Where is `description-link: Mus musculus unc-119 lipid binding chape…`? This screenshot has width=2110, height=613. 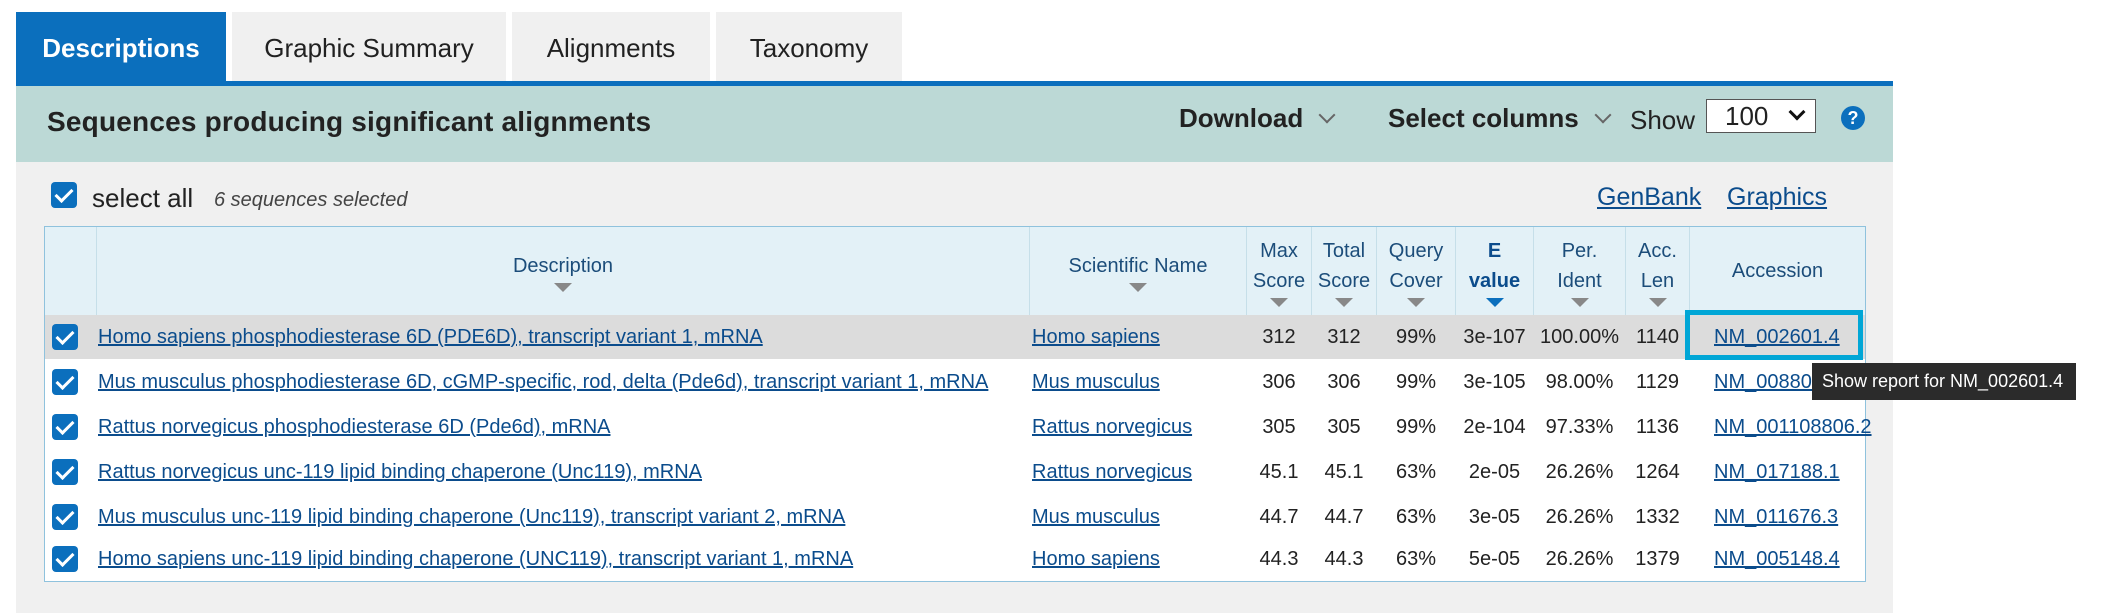
description-link: Mus musculus unc-119 lipid binding chape… is located at coordinates (471, 517).